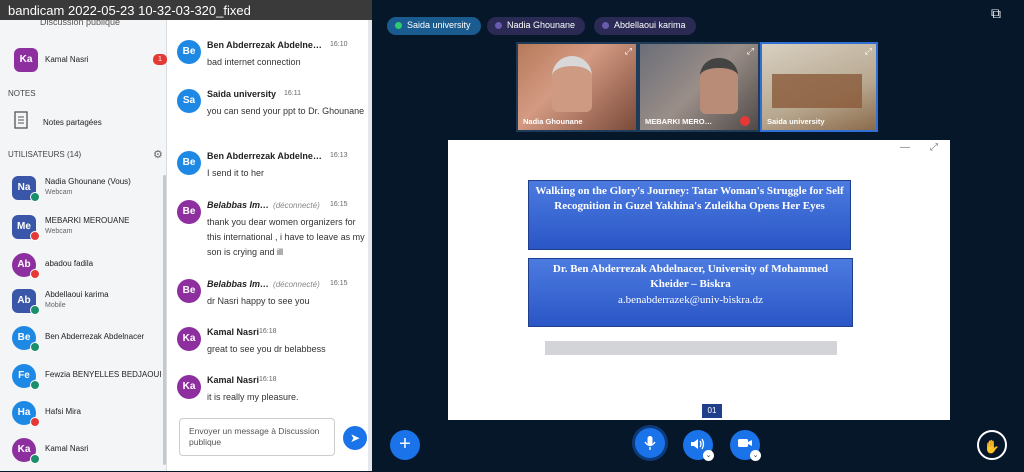  What do you see at coordinates (292, 93) in the screenshot?
I see `message-time: 16:11` at bounding box center [292, 93].